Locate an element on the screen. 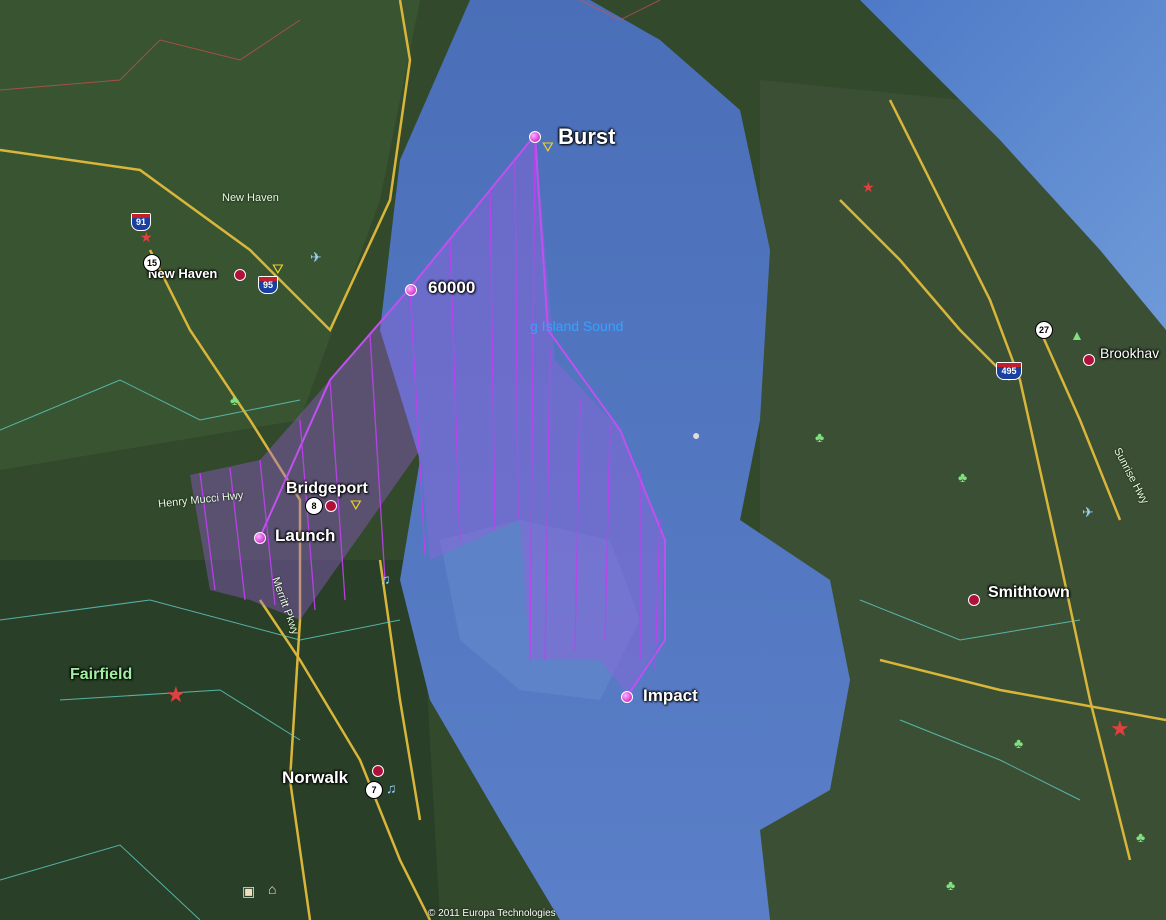 The image size is (1166, 920). route-15-shield: 15 is located at coordinates (152, 263).